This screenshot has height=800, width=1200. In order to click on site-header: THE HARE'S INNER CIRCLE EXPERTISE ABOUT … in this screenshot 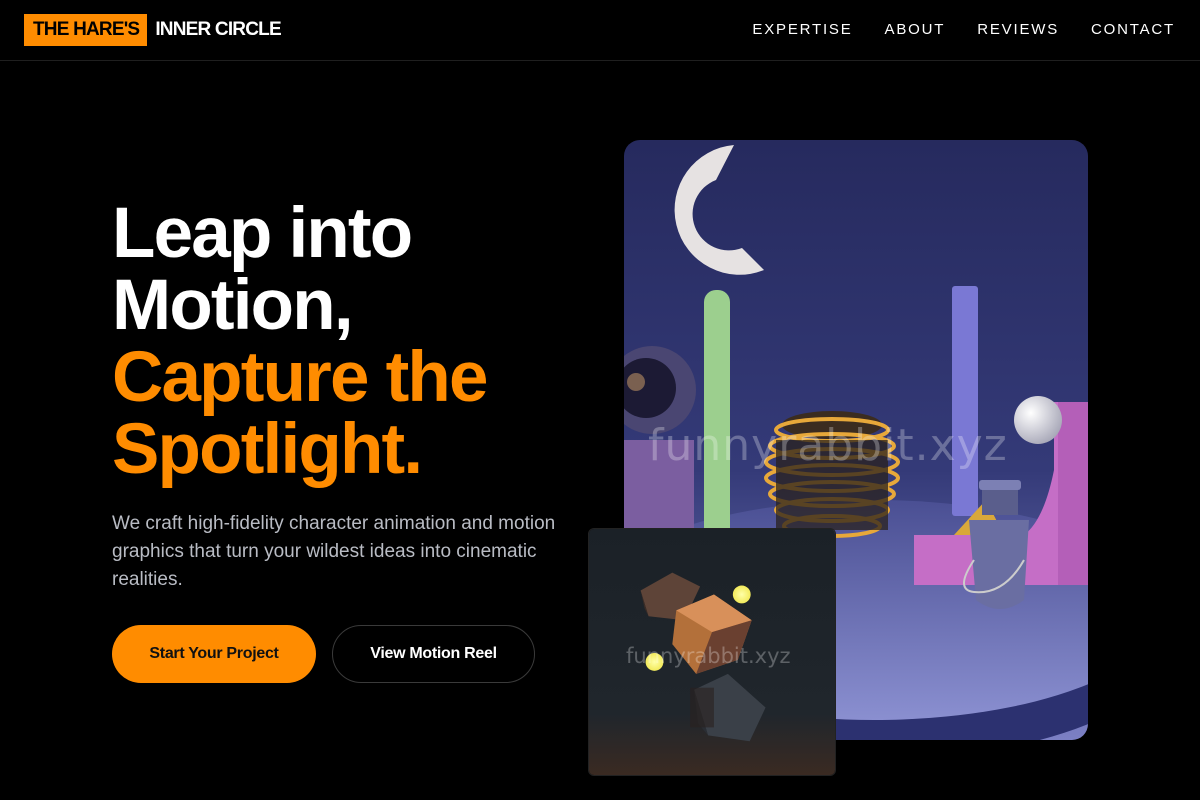, I will do `click(600, 30)`.